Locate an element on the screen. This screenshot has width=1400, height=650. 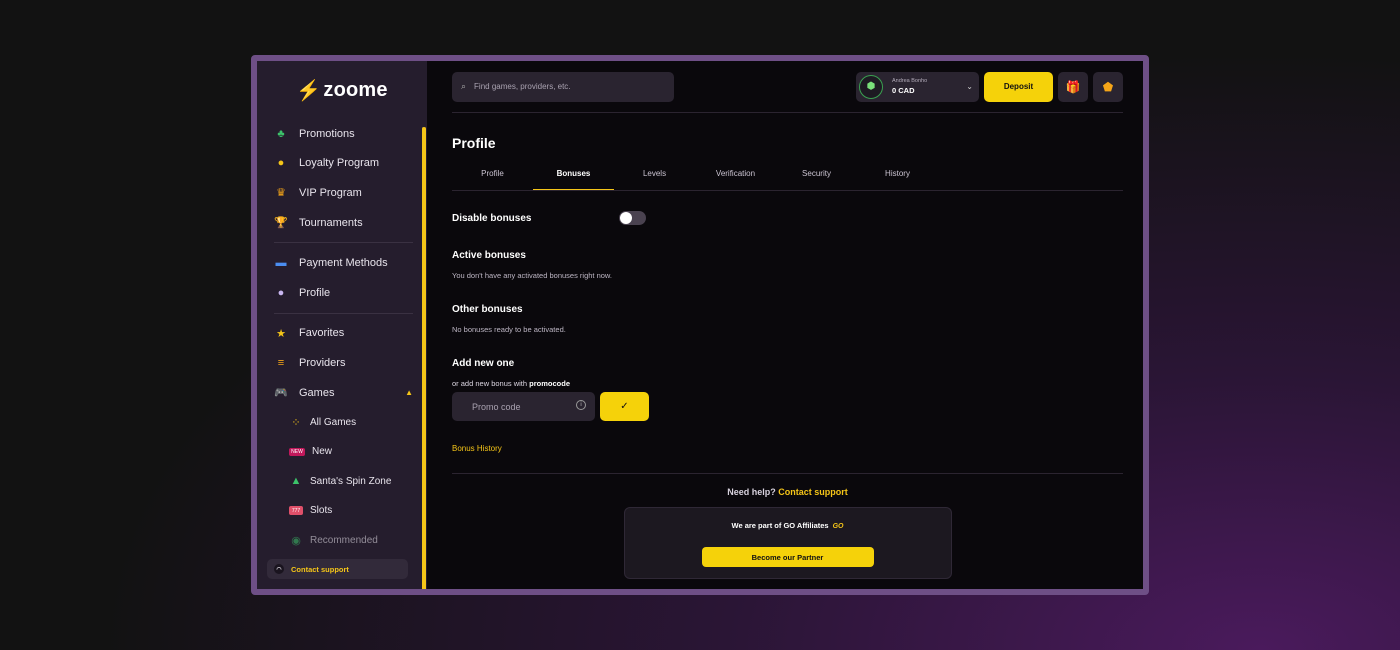
user-icon: ● is located at coordinates (281, 292).